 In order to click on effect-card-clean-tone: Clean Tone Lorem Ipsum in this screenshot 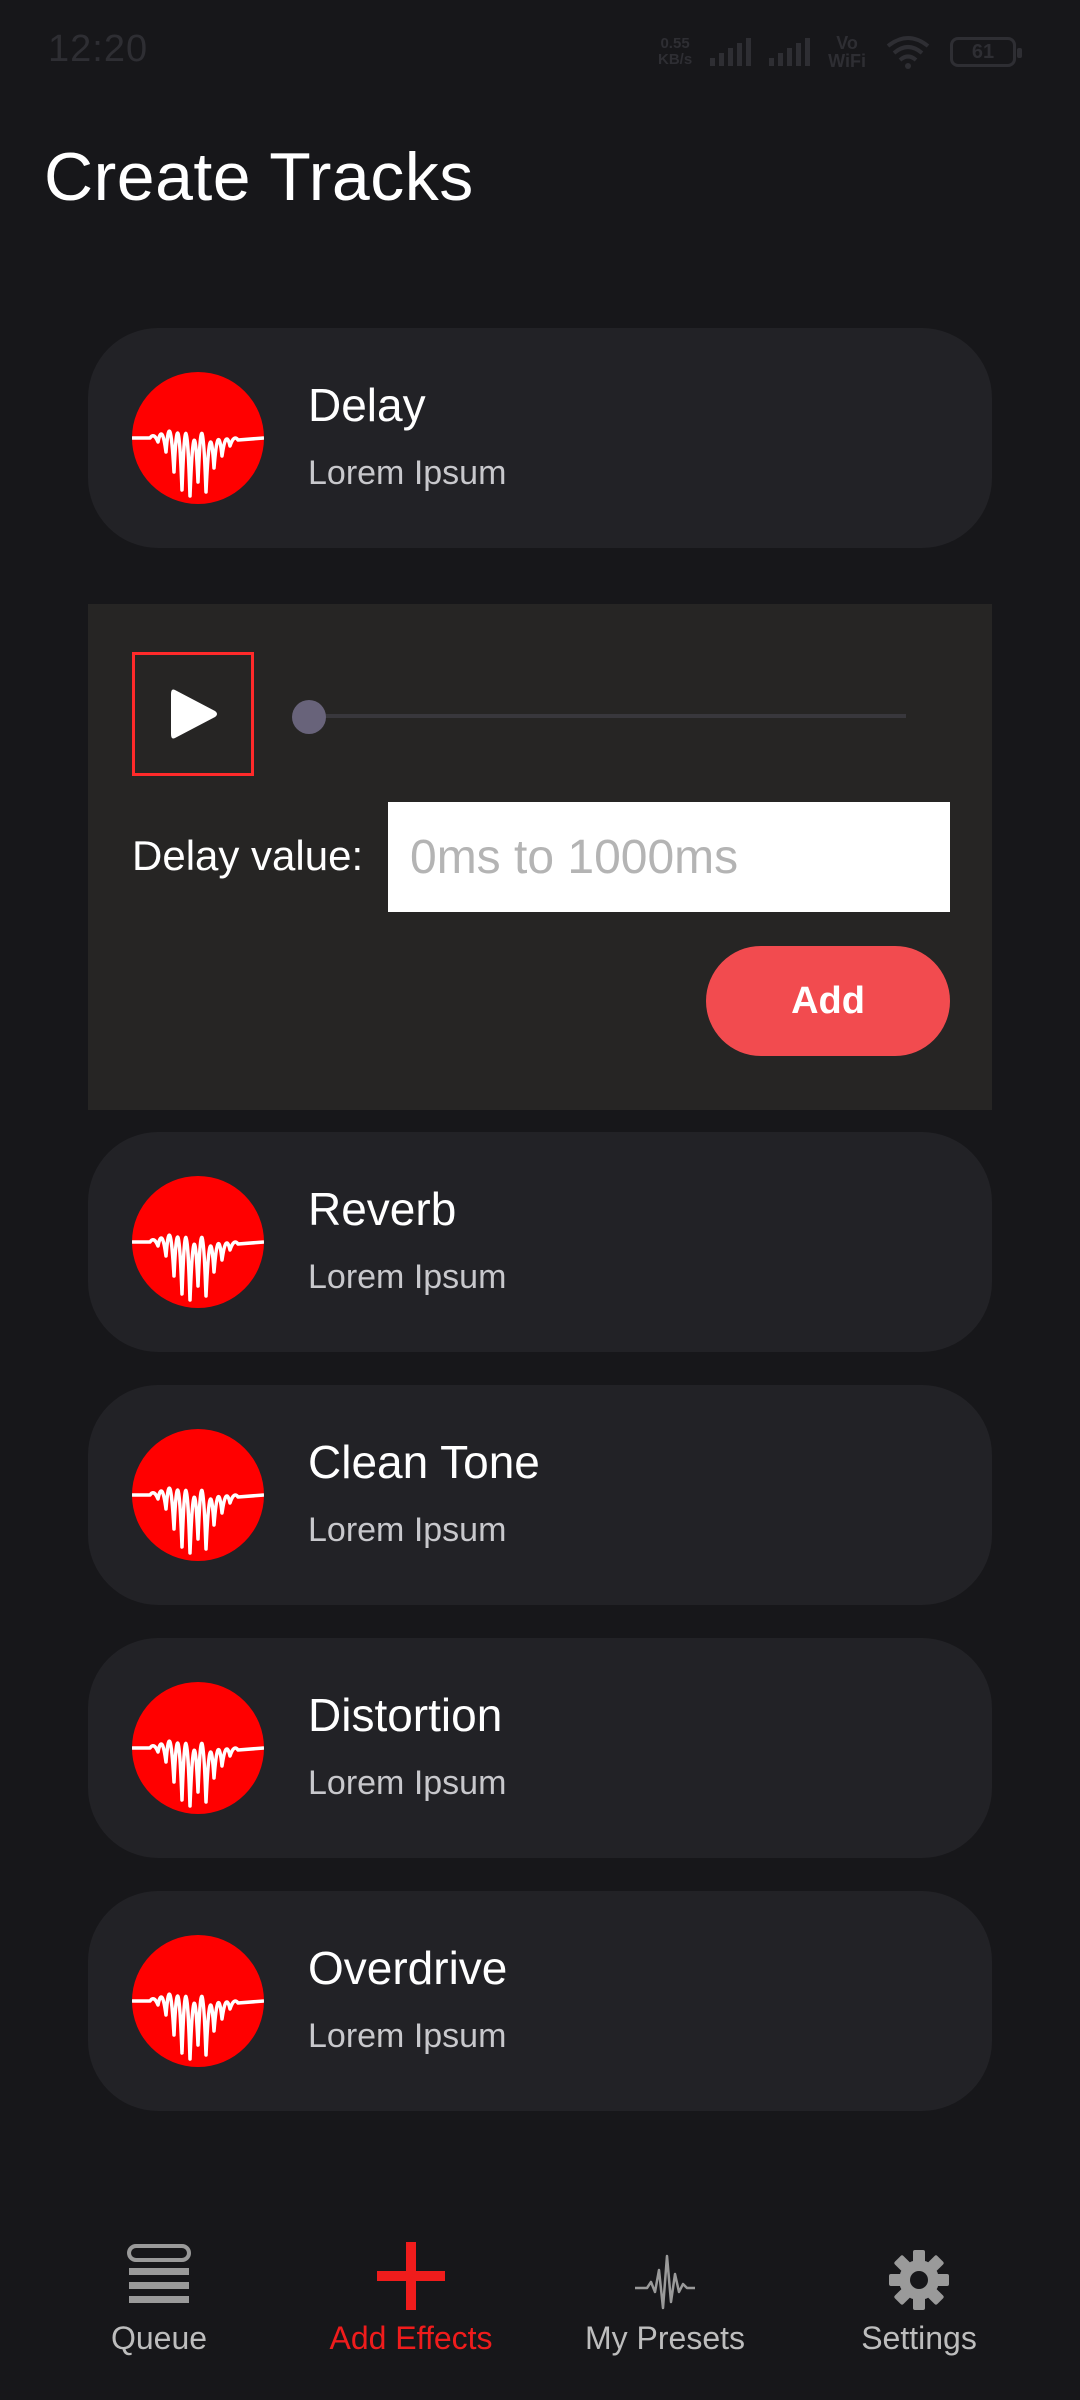, I will do `click(540, 1495)`.